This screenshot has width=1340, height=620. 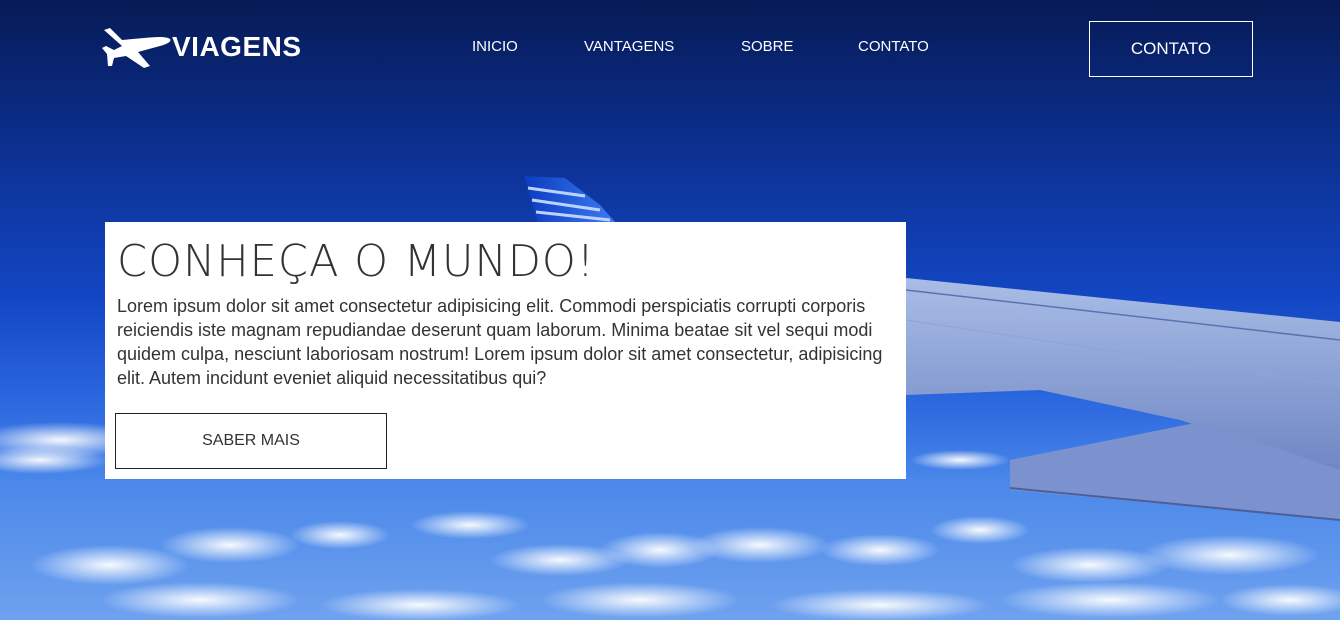 I want to click on brand-logo: VIAGENS, so click(x=201, y=48).